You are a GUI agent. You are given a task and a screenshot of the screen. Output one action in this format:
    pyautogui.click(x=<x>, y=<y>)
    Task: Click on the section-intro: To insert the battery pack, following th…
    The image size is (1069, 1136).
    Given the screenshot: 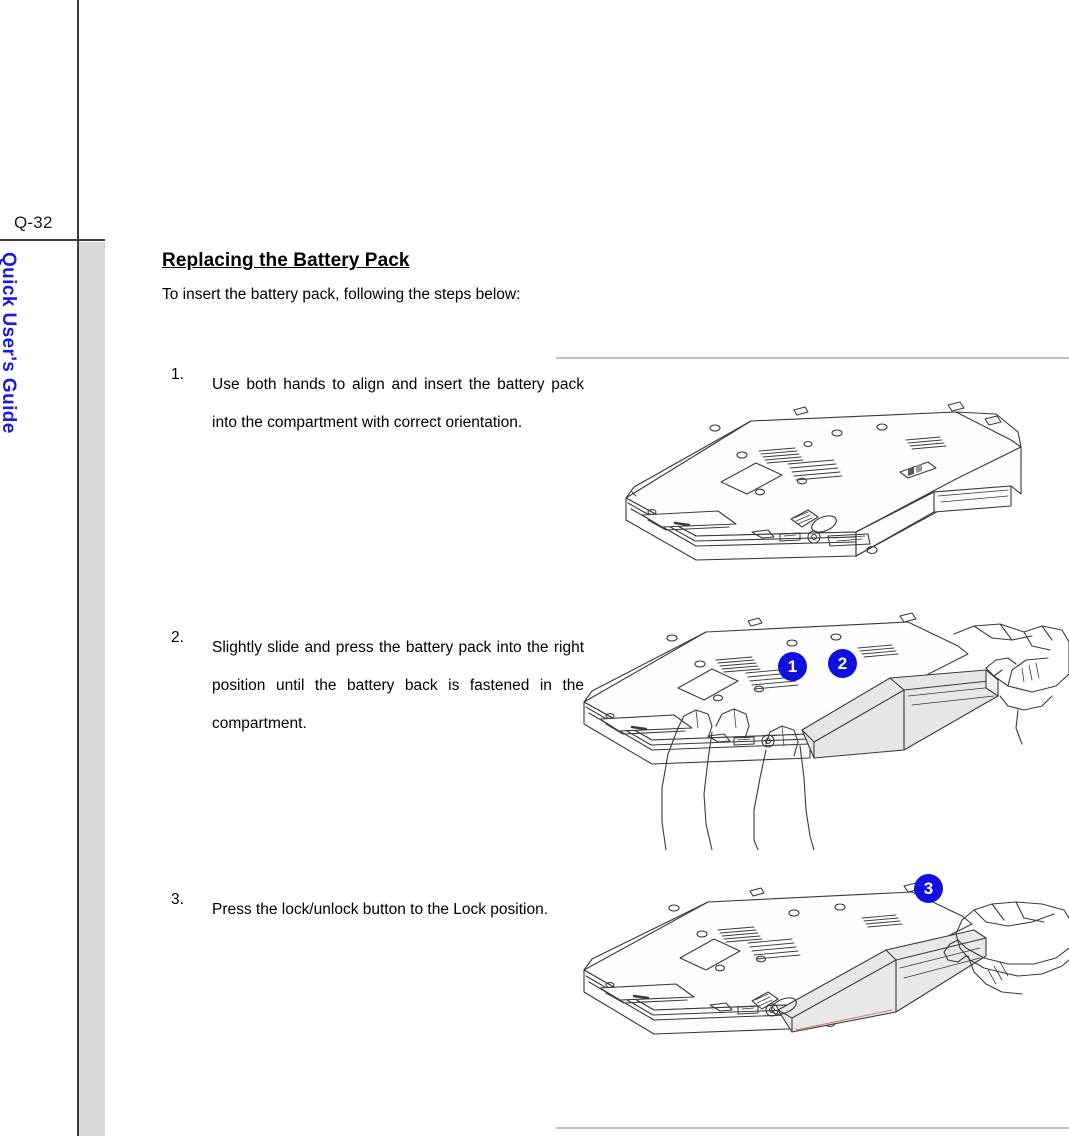 What is the action you would take?
    pyautogui.click(x=341, y=294)
    